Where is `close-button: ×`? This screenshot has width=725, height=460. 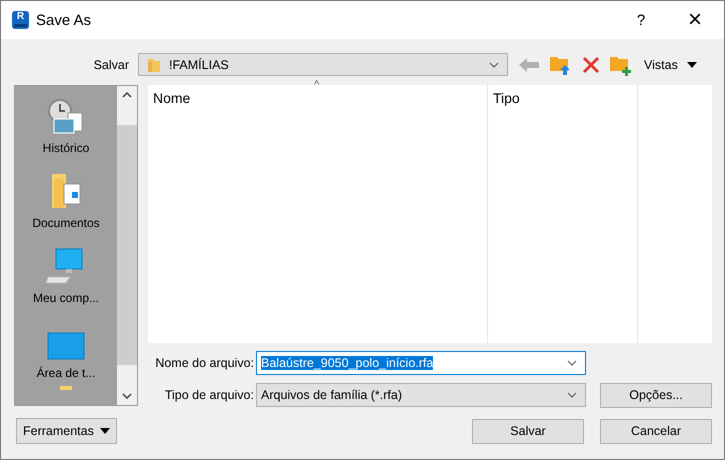
close-button: × is located at coordinates (695, 20).